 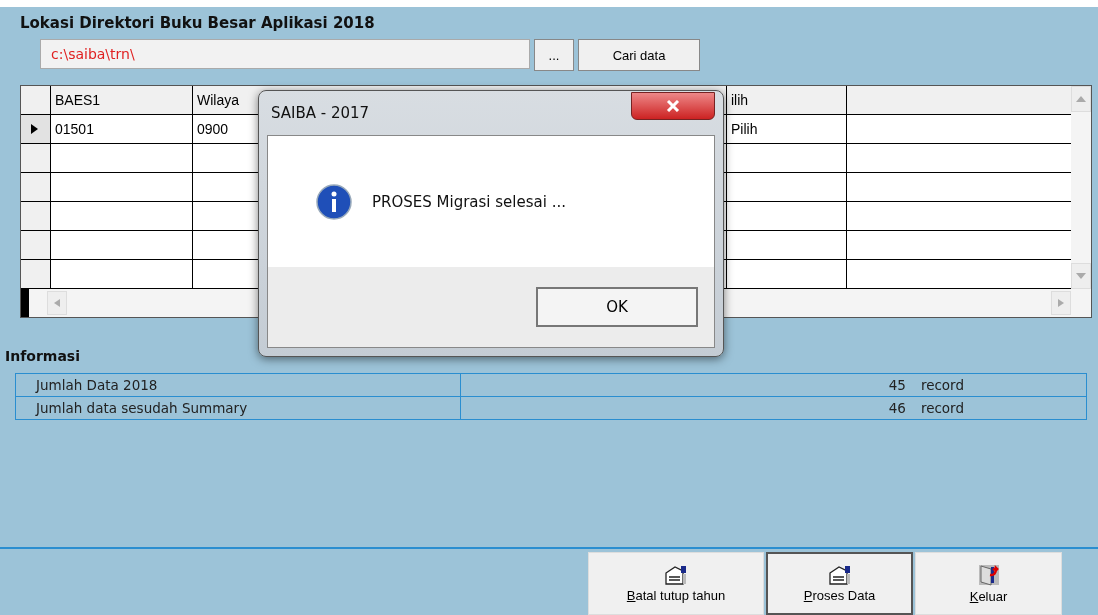 What do you see at coordinates (744, 129) in the screenshot?
I see `table-cell: Pilih` at bounding box center [744, 129].